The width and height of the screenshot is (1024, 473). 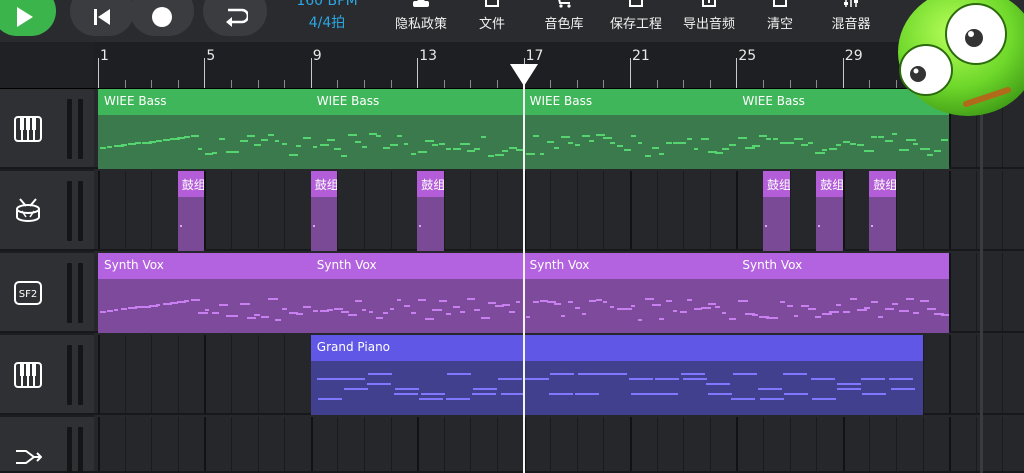 What do you see at coordinates (421, 21) in the screenshot?
I see `menu-privacy: 隐私政策` at bounding box center [421, 21].